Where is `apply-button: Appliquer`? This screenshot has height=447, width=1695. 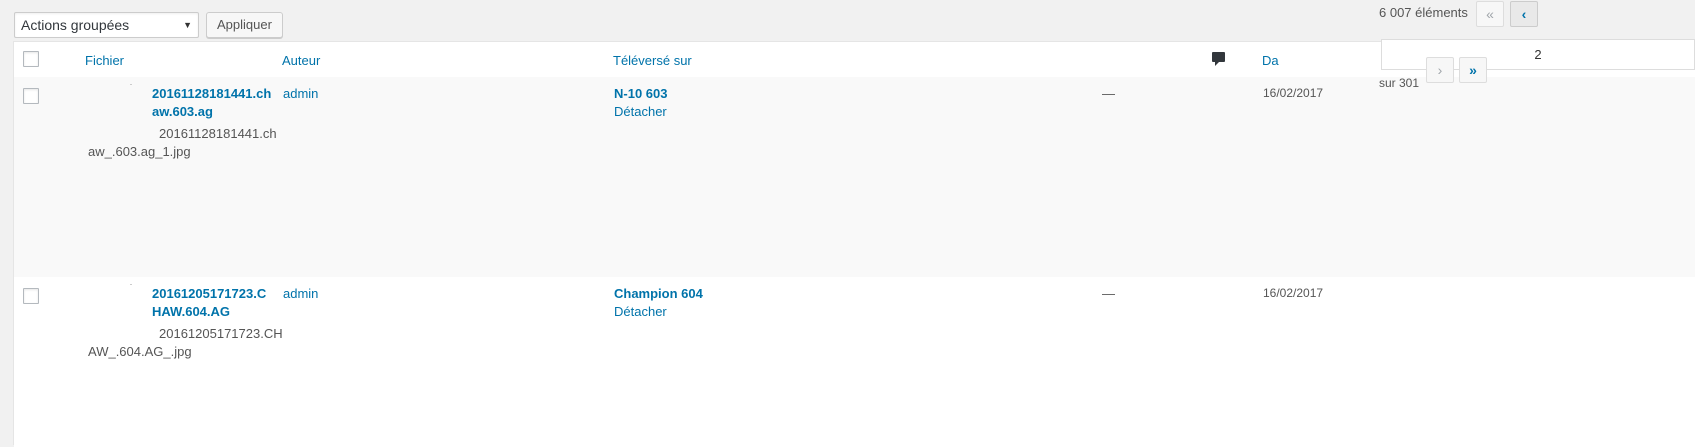
apply-button: Appliquer is located at coordinates (244, 25).